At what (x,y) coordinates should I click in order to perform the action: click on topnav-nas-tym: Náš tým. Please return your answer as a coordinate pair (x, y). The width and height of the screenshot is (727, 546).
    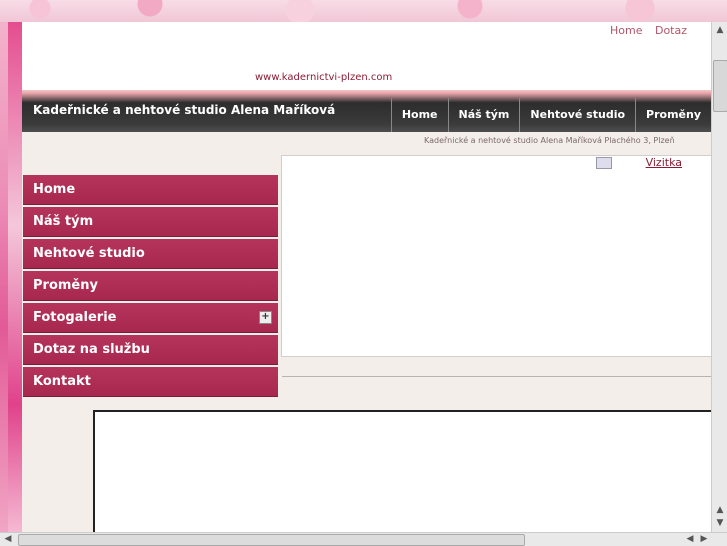
    Looking at the image, I should click on (483, 115).